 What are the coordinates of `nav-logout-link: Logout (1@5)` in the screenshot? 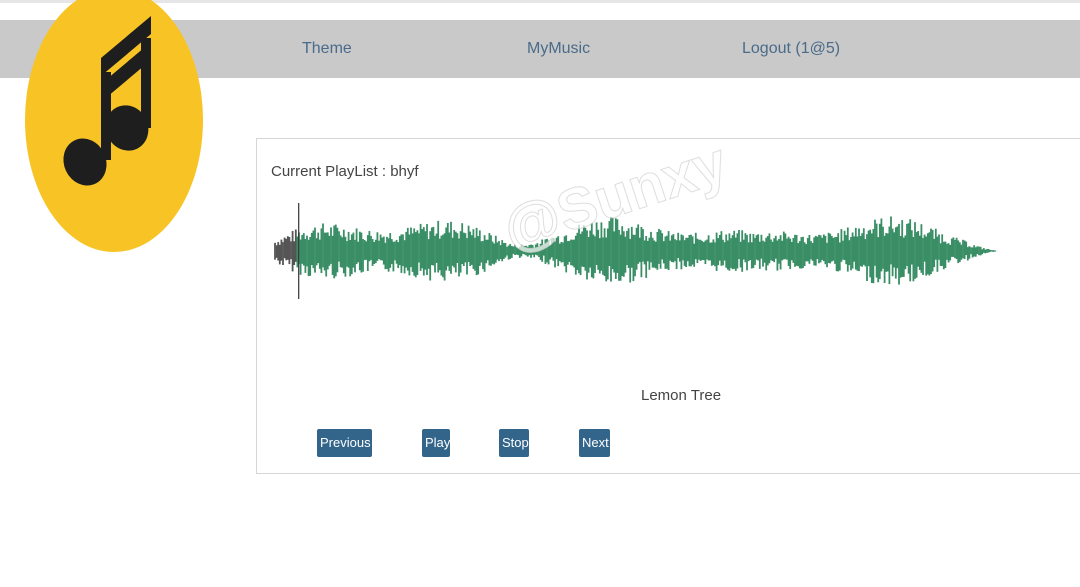 It's located at (791, 49).